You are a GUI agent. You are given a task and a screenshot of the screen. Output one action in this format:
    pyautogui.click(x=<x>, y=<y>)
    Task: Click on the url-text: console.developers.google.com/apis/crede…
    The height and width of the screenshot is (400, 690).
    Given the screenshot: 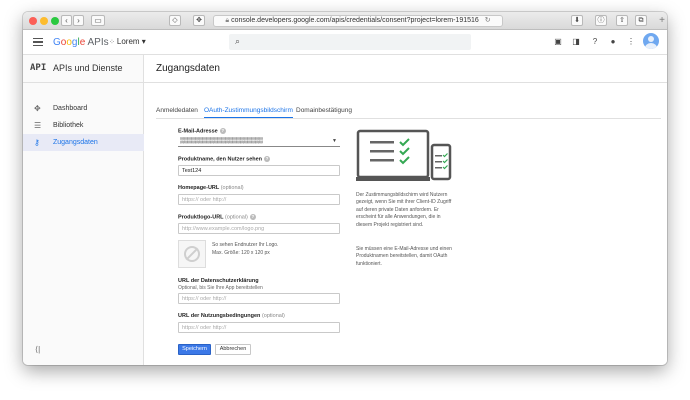 What is the action you would take?
    pyautogui.click(x=355, y=20)
    